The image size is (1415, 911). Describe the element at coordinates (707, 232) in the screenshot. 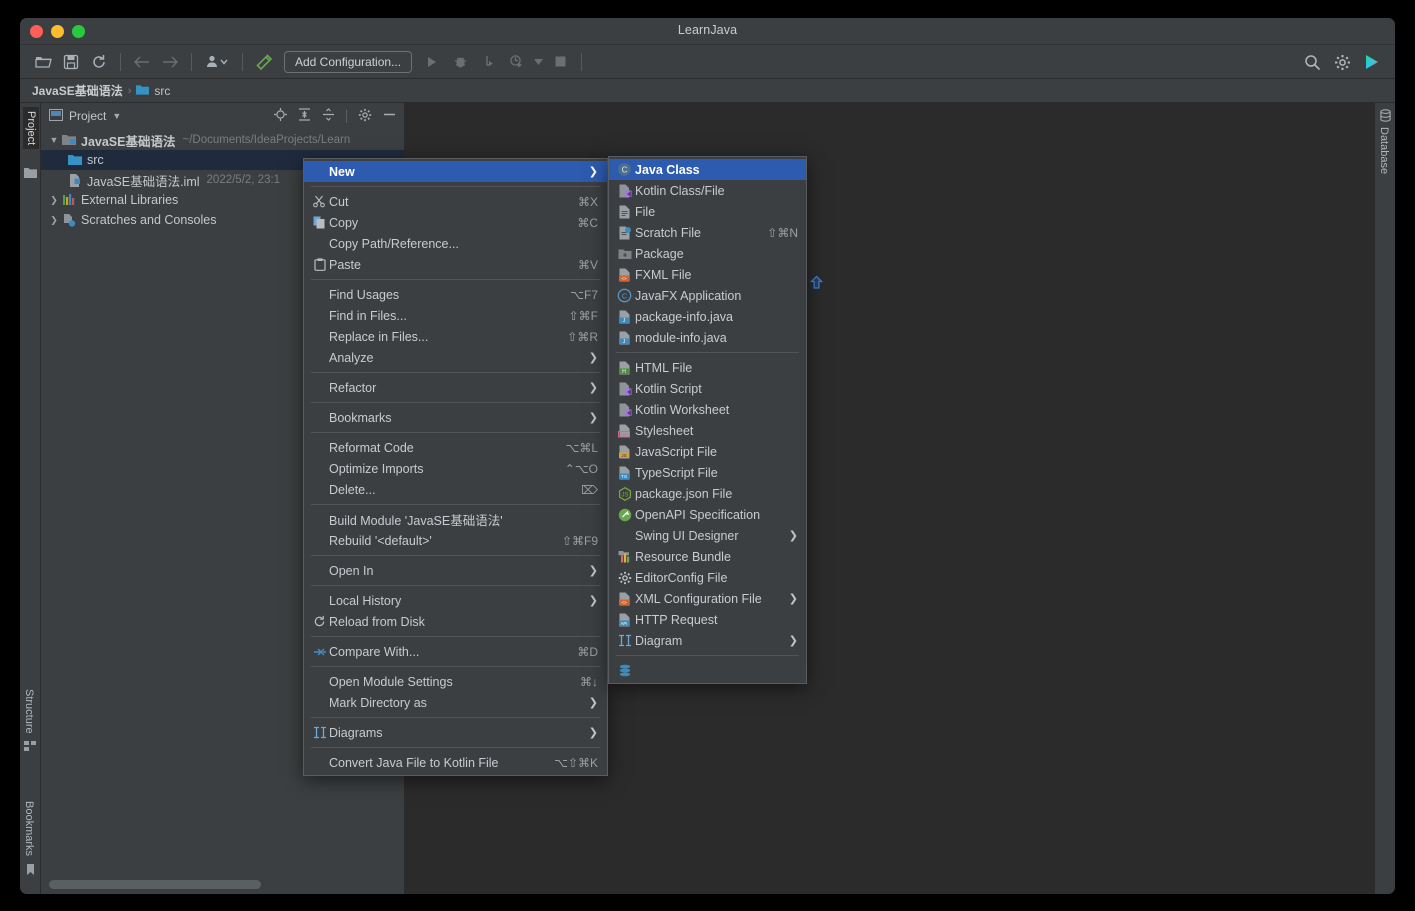

I see `submenu-item-scratch-file: Scratch File ⇧⌘N` at that location.